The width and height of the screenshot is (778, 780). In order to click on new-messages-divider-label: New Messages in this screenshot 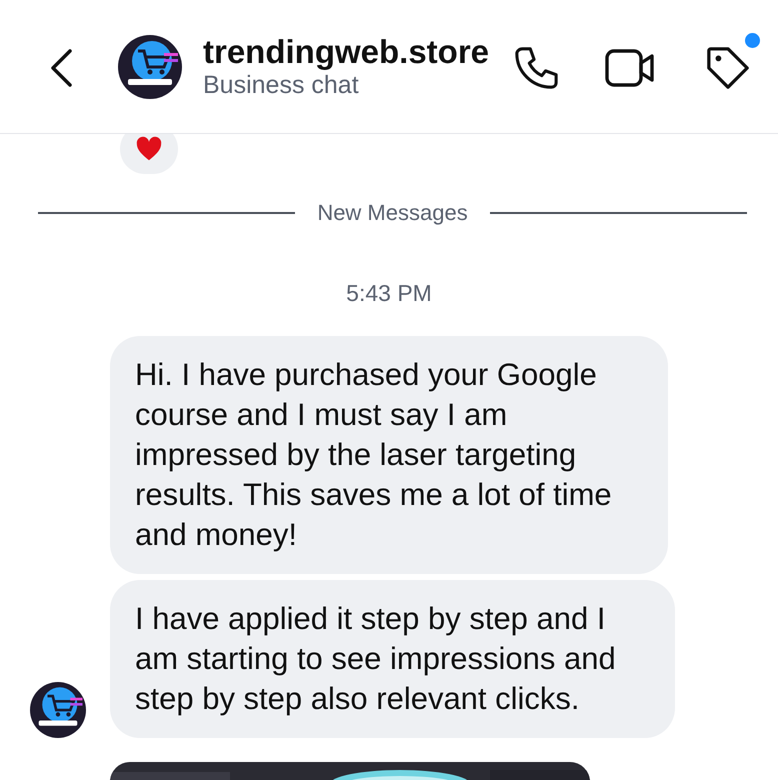, I will do `click(392, 213)`.